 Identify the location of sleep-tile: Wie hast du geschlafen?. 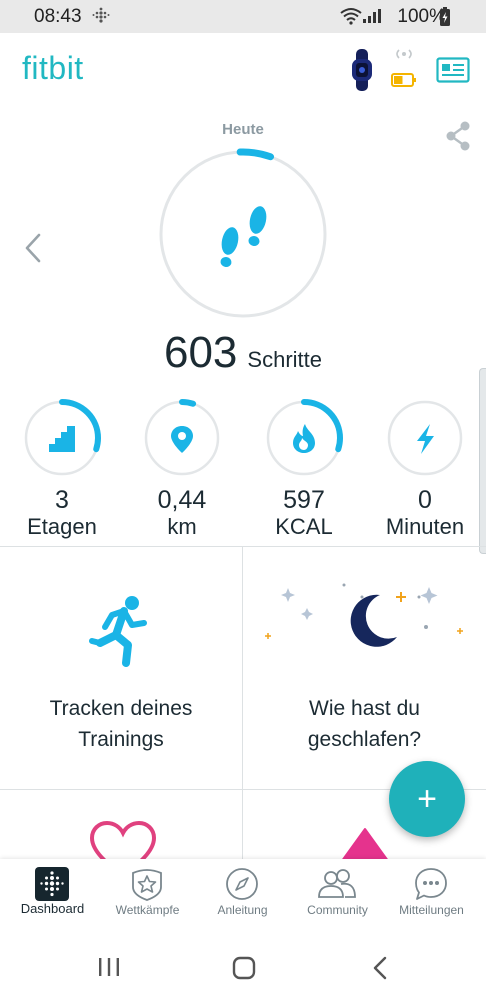
(364, 668).